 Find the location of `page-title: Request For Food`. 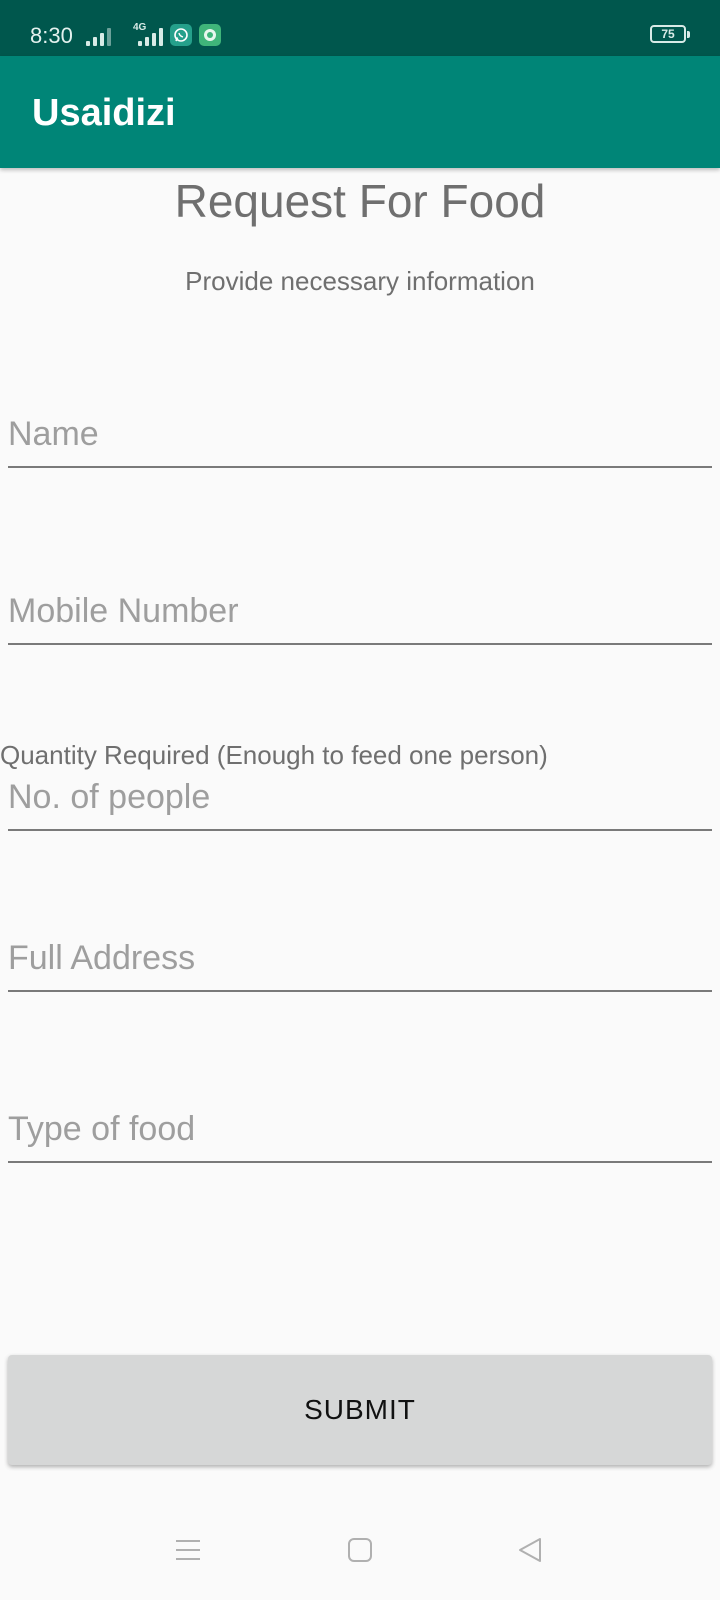

page-title: Request For Food is located at coordinates (360, 201).